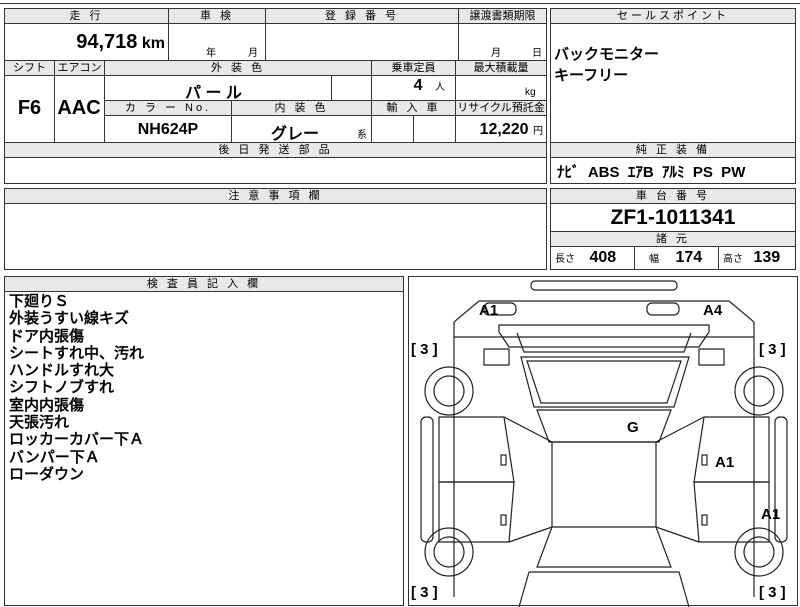  What do you see at coordinates (651, 172) in the screenshot?
I see `factory-equipment-value: ﾅﾋﾞ ABS ｴｱB ｱﾙﾐ PS PW` at bounding box center [651, 172].